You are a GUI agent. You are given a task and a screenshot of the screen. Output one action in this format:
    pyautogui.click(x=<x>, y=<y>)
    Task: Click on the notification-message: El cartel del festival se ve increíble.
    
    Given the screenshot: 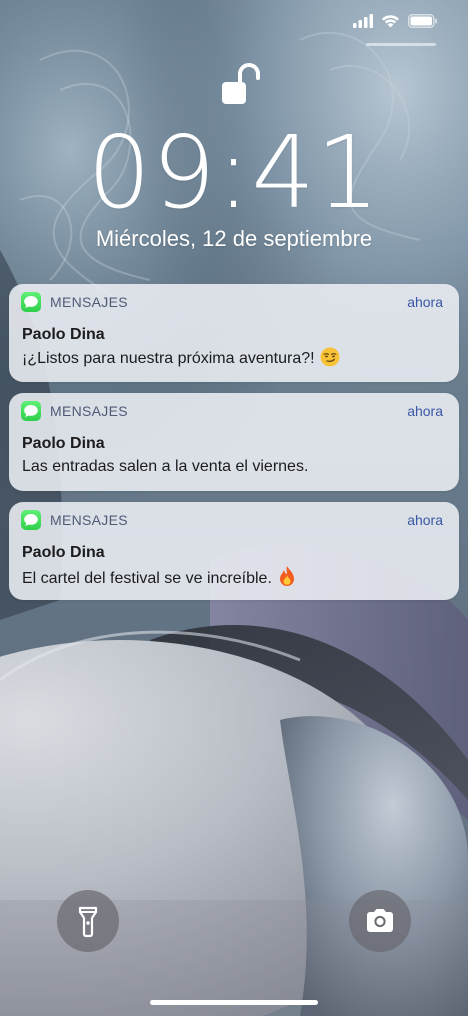 What is the action you would take?
    pyautogui.click(x=159, y=577)
    